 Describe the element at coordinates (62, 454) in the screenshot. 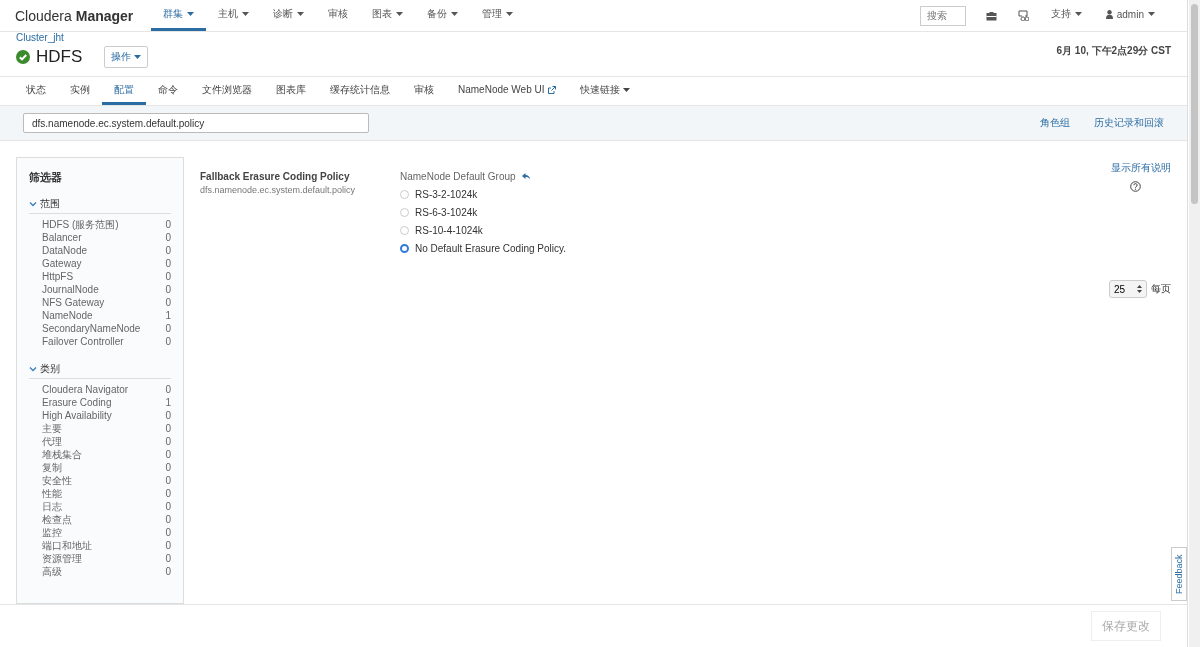

I see `filter-item: 堆栈集合` at that location.